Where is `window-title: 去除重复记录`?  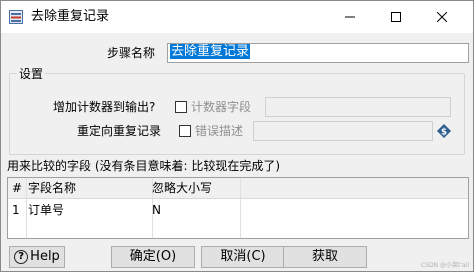 window-title: 去除重复记录 is located at coordinates (70, 16).